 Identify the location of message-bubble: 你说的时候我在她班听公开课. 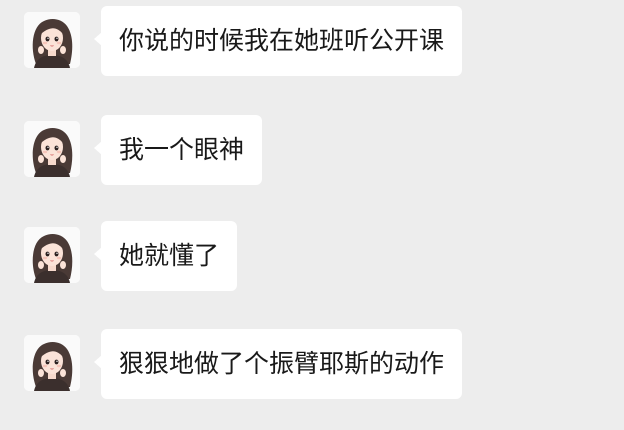
(278, 41).